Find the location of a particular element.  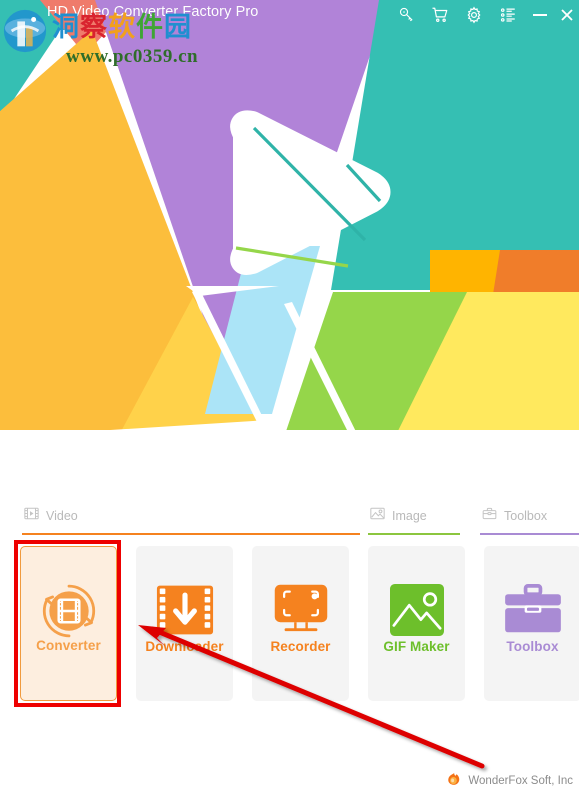

recorder-icon is located at coordinates (301, 610).